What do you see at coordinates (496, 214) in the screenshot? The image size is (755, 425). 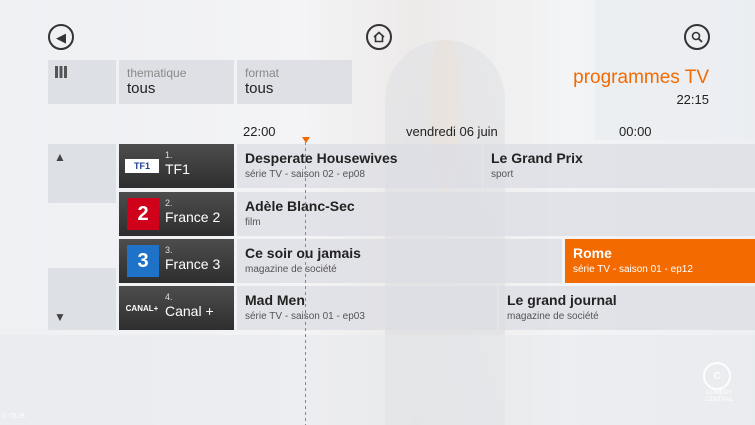 I see `program-cell: Adèle Blanc-Sec film` at bounding box center [496, 214].